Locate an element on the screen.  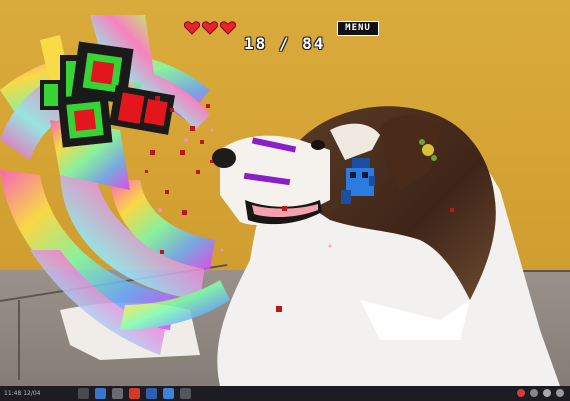
browser-icon is located at coordinates (100, 393).